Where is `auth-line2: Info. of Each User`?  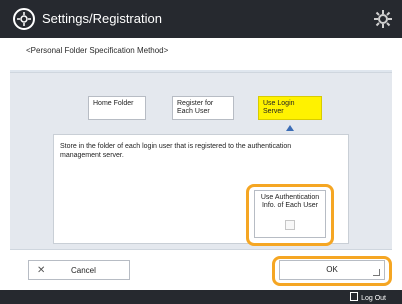 auth-line2: Info. of Each User is located at coordinates (290, 205).